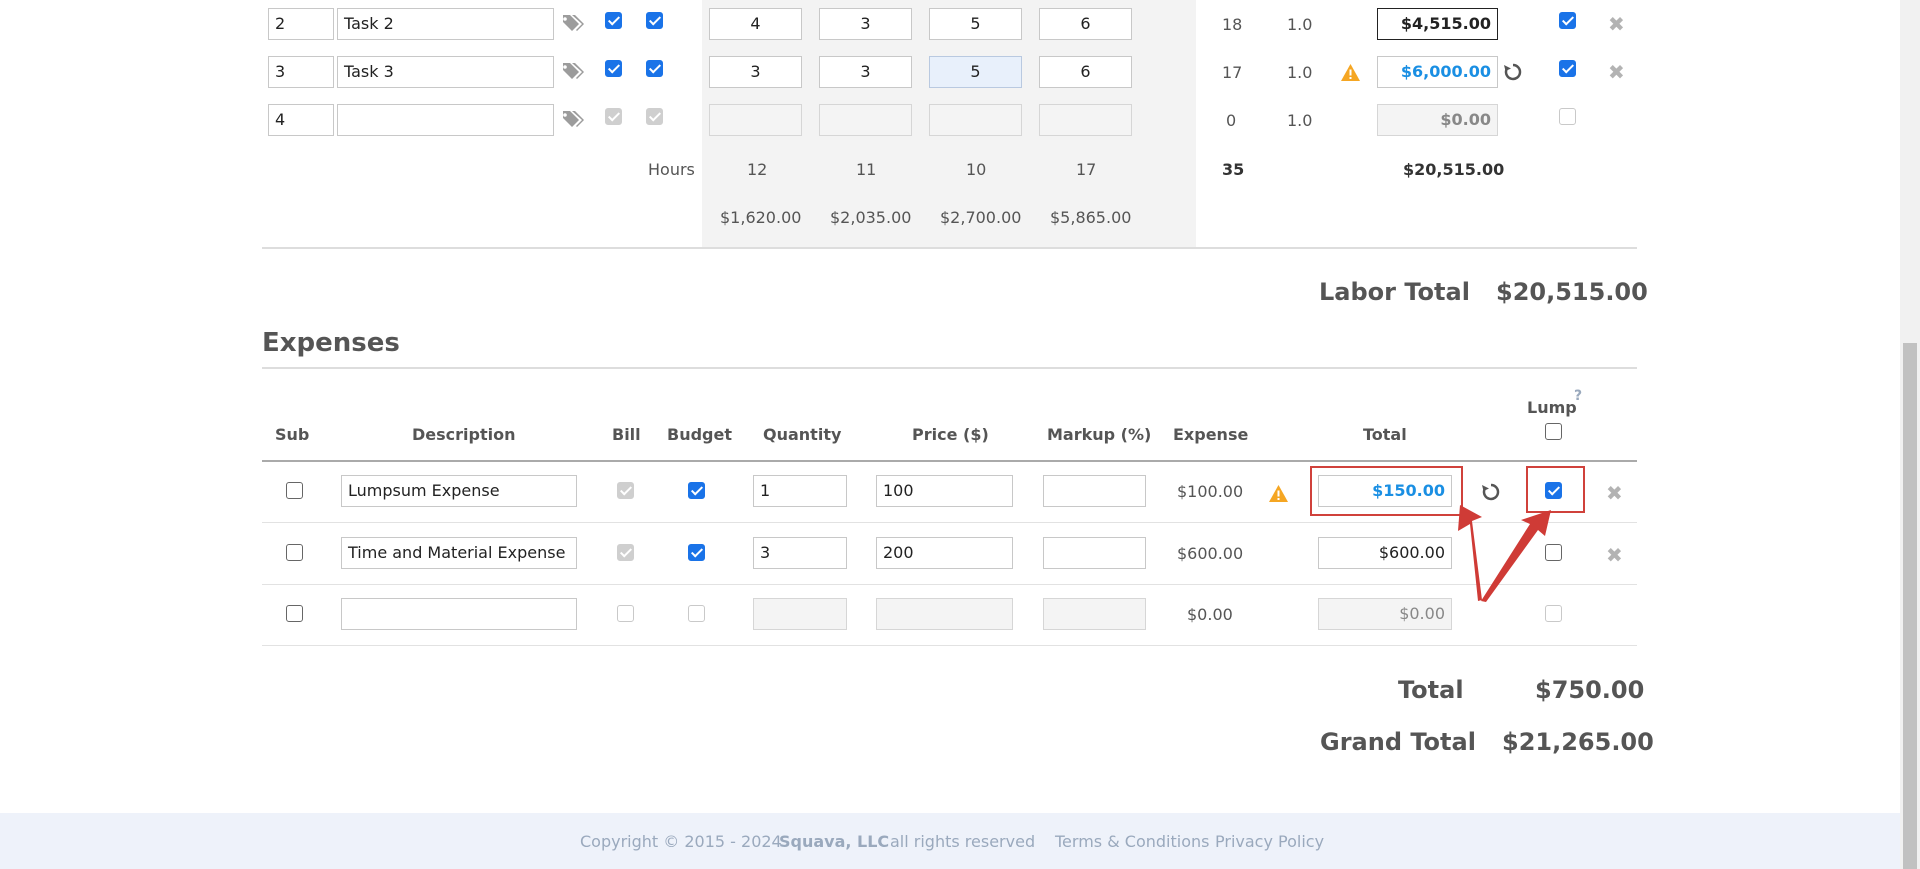 Image resolution: width=1920 pixels, height=869 pixels. Describe the element at coordinates (976, 169) in the screenshot. I see `hours-total: 10` at that location.